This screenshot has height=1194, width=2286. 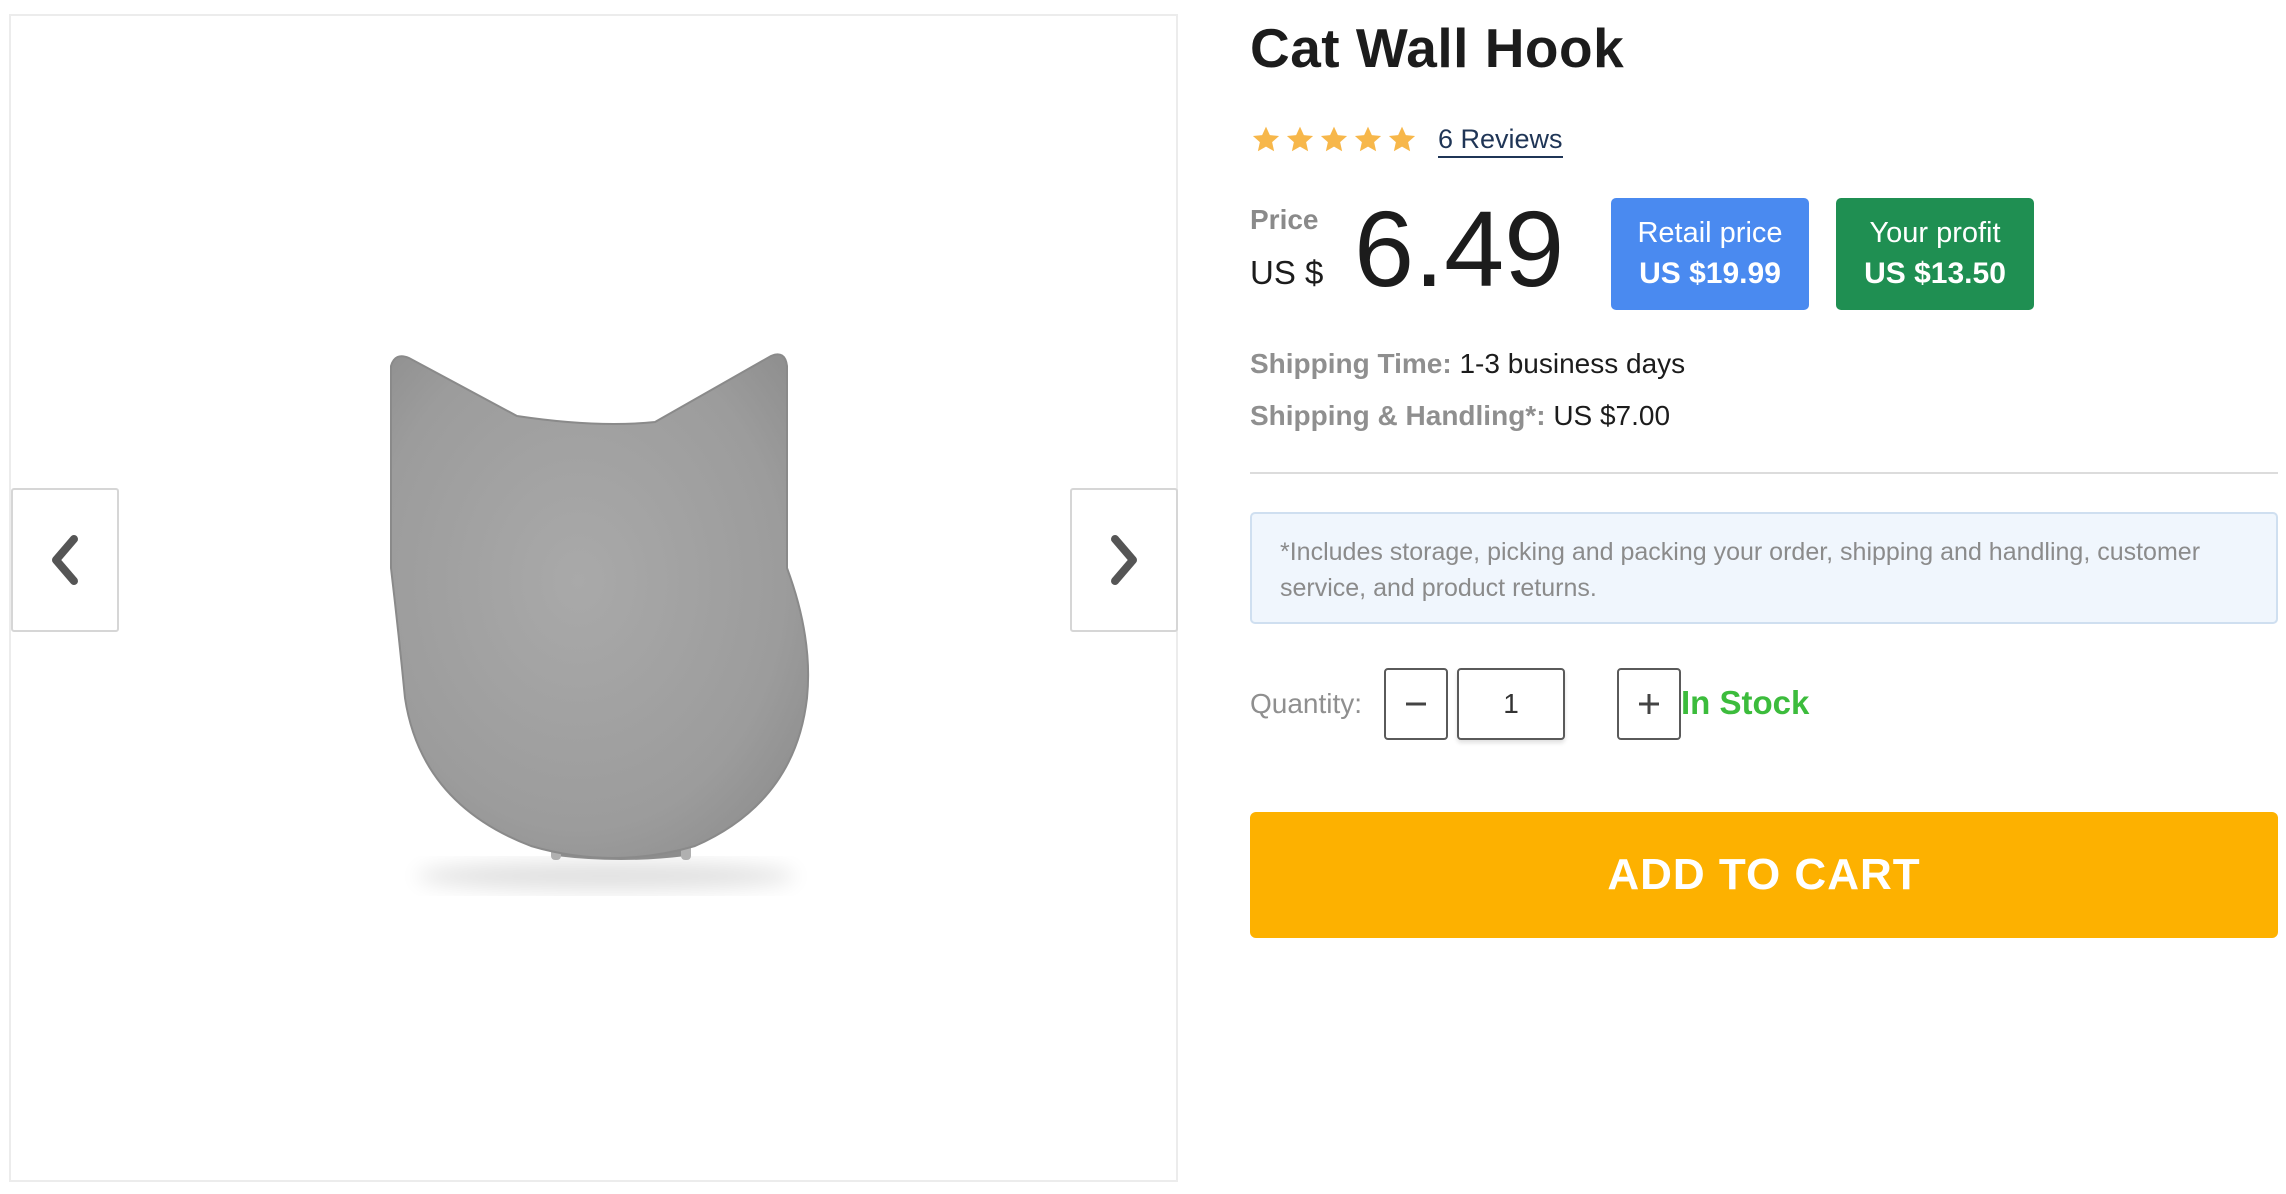 I want to click on quantity-label: Quantity:, so click(x=1306, y=703).